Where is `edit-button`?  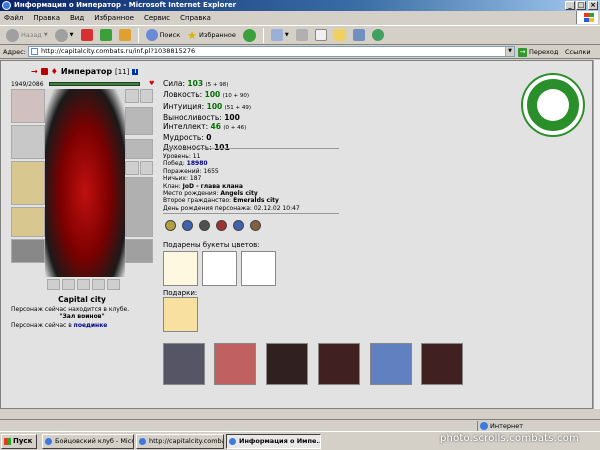 edit-button is located at coordinates (321, 35).